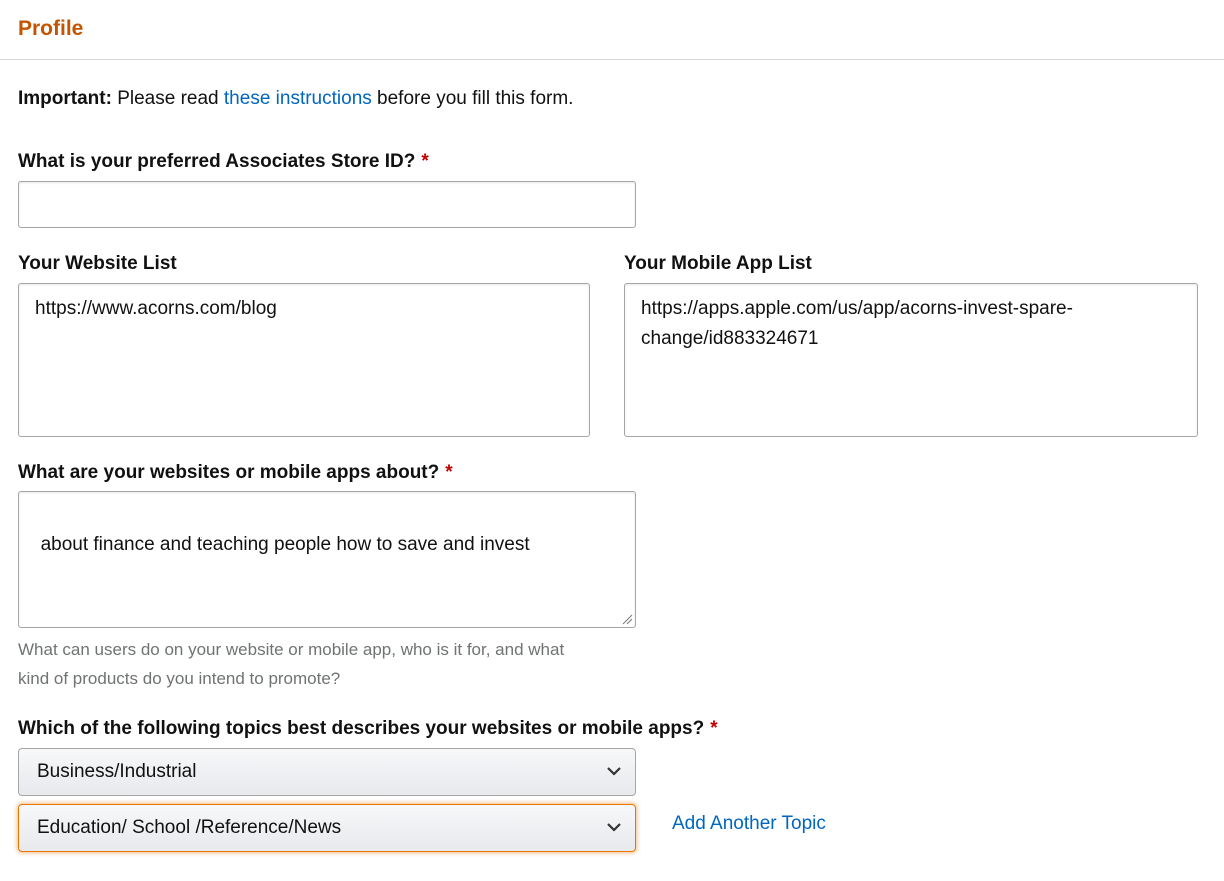 Image resolution: width=1224 pixels, height=881 pixels. I want to click on website-list-textarea: https://www.acorns.com/blog, so click(304, 360).